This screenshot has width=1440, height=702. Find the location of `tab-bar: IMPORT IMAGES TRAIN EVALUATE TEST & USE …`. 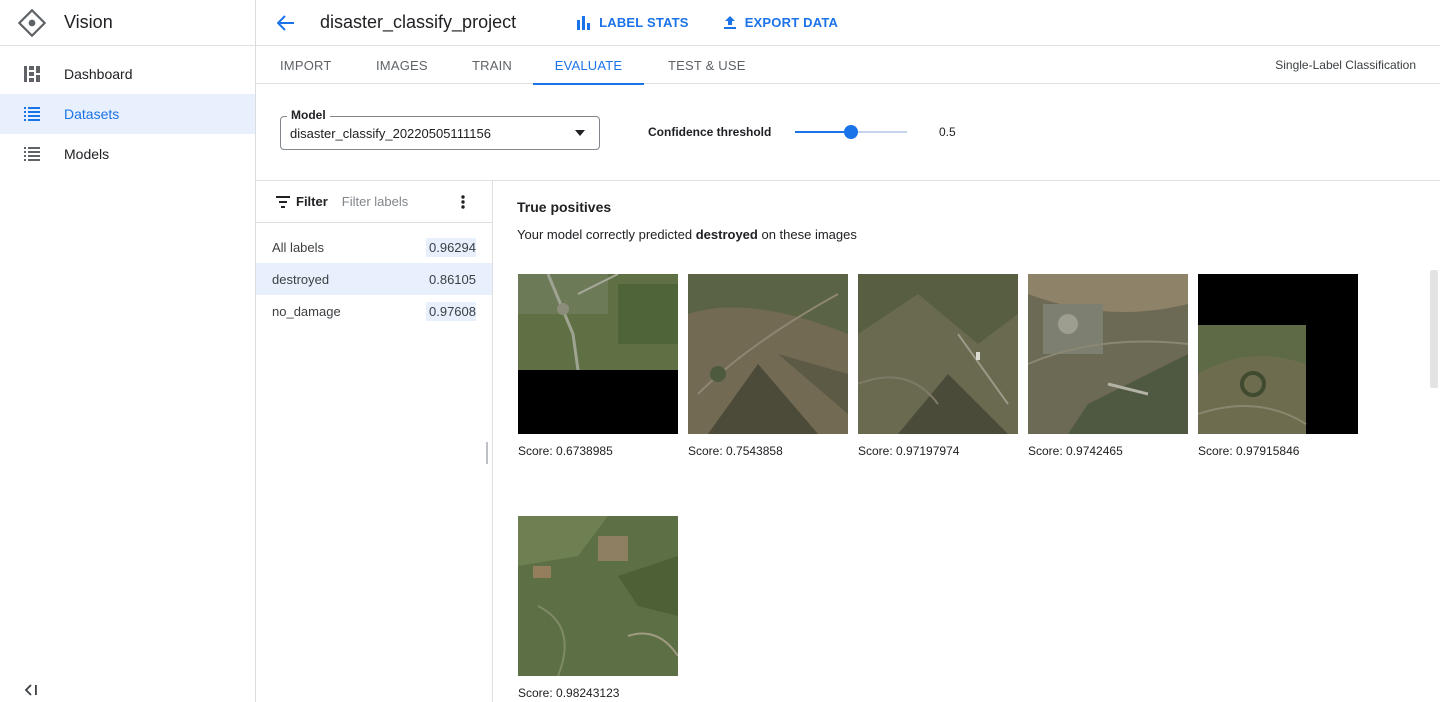

tab-bar: IMPORT IMAGES TRAIN EVALUATE TEST & USE … is located at coordinates (848, 65).